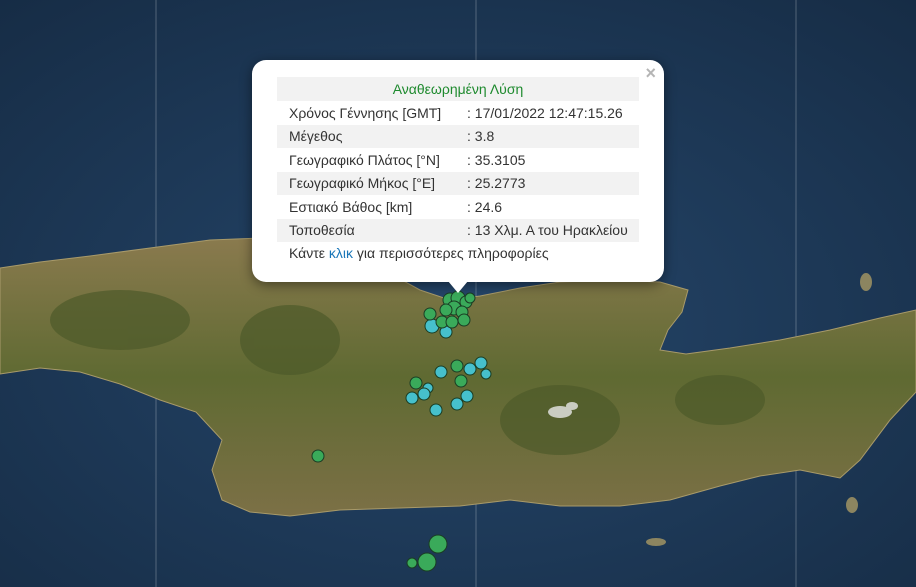 The image size is (916, 587). Describe the element at coordinates (485, 206) in the screenshot. I see `row-value: : 24.6` at that location.